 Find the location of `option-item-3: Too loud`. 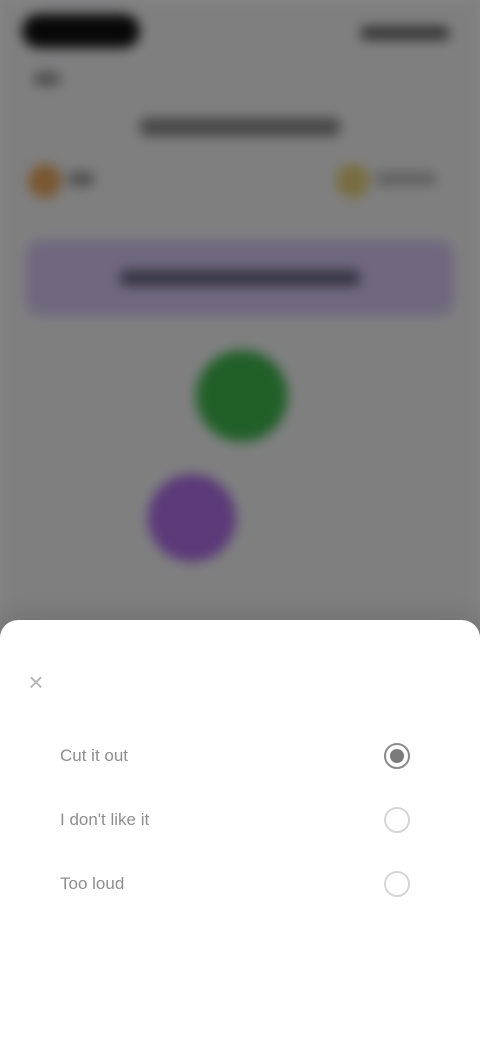

option-item-3: Too loud is located at coordinates (245, 884).